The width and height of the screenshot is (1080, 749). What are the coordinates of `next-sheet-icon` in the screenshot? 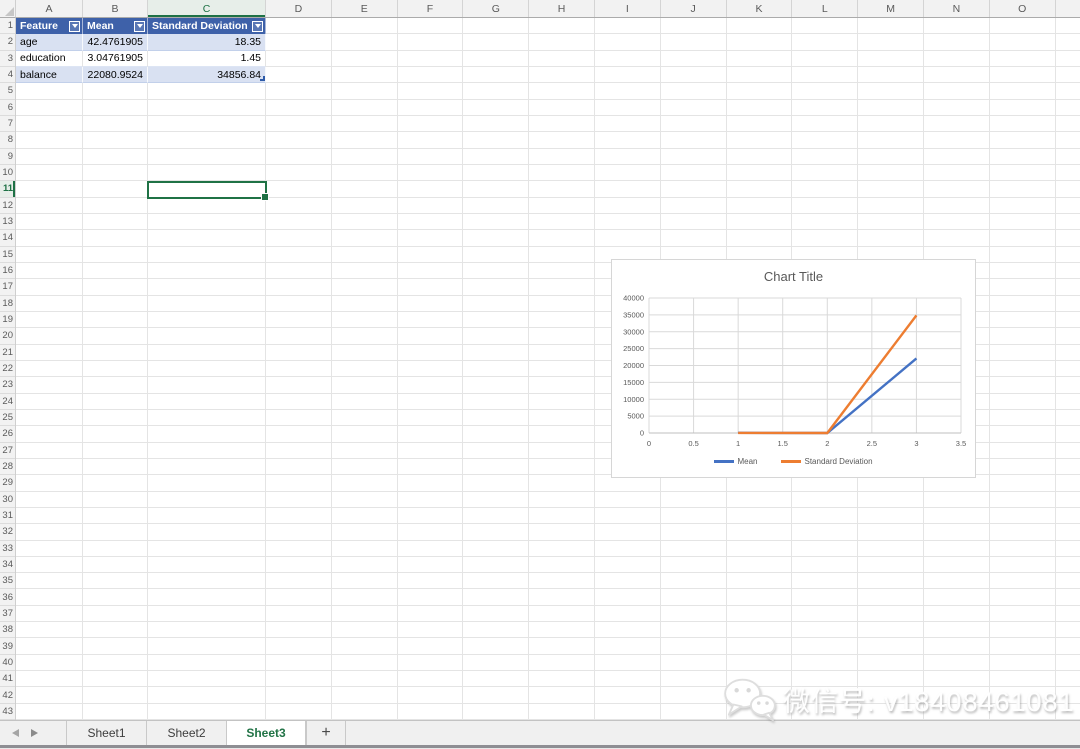 It's located at (34, 733).